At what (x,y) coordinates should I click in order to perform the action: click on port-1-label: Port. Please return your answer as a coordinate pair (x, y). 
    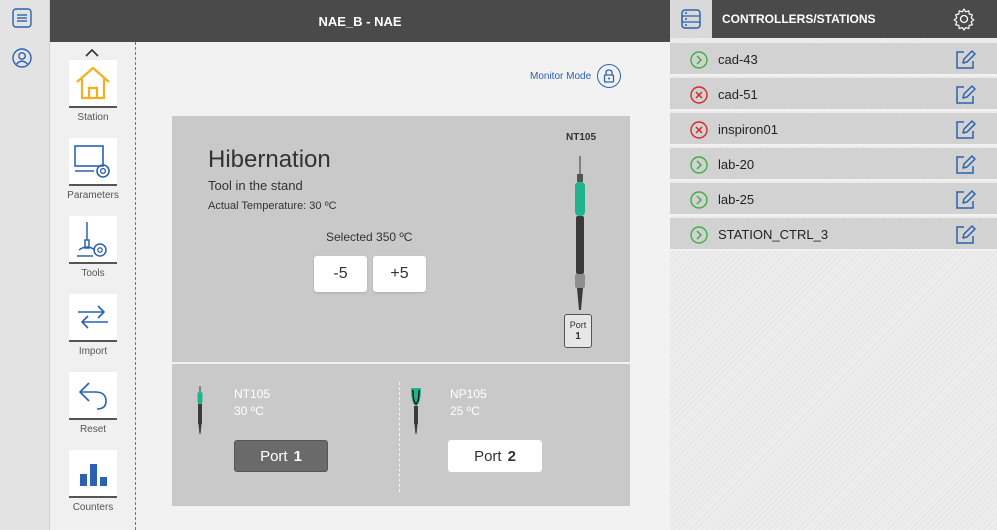
    Looking at the image, I should click on (274, 456).